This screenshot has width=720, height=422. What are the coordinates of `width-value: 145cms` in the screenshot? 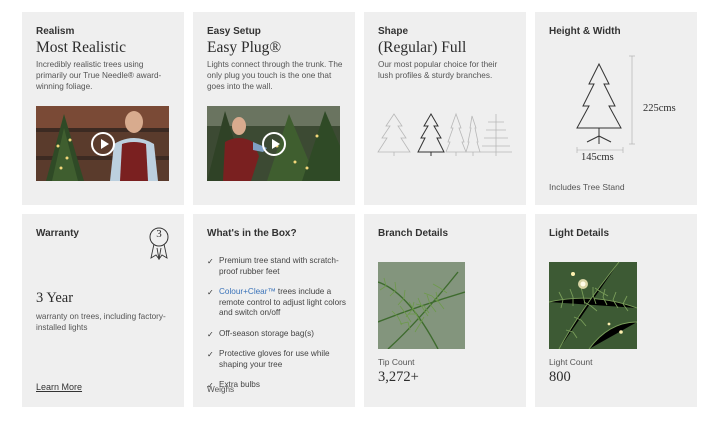 It's located at (597, 157).